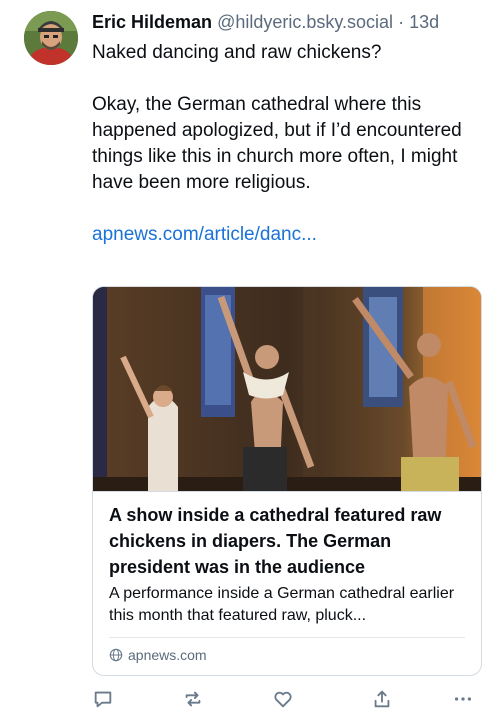  What do you see at coordinates (116, 655) in the screenshot?
I see `globe-icon` at bounding box center [116, 655].